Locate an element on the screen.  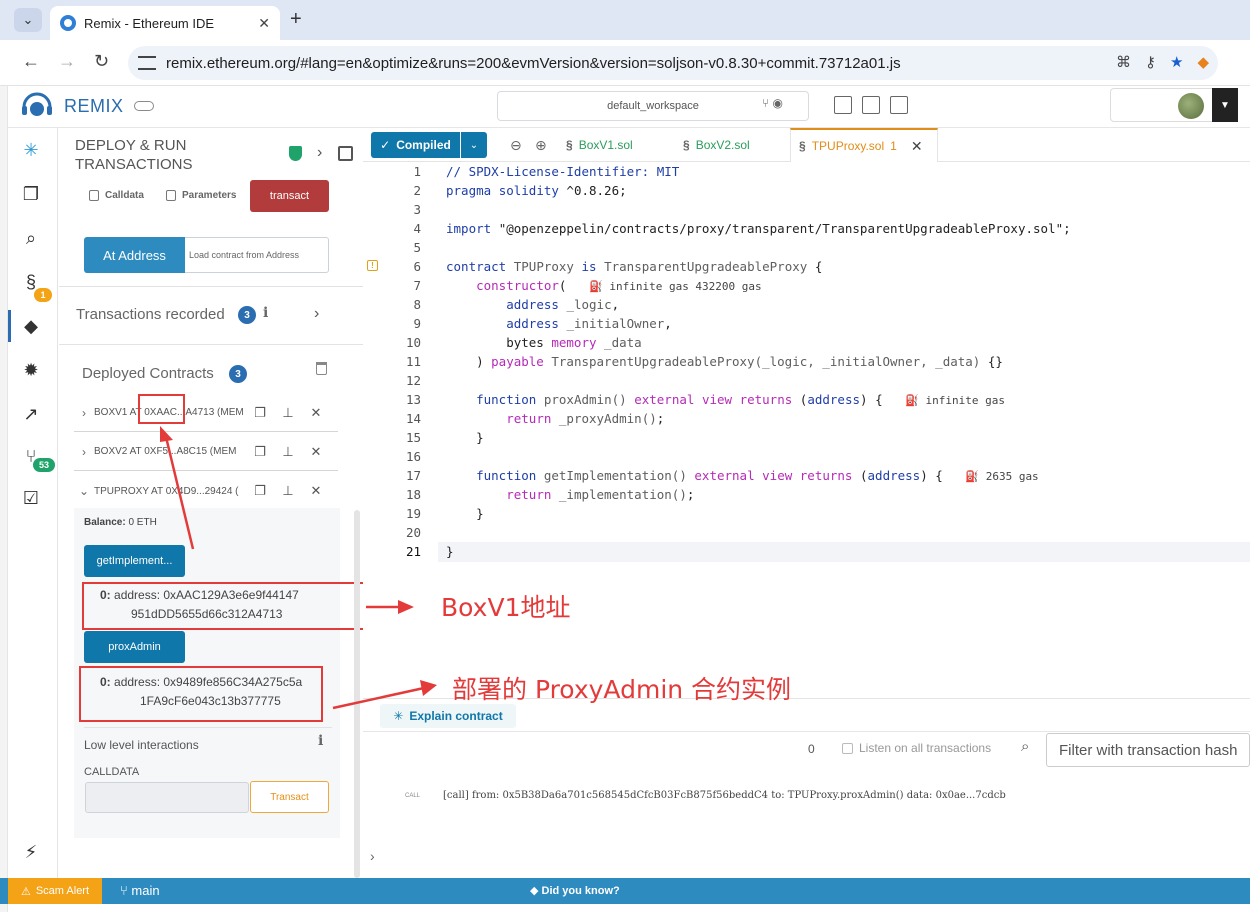
annotation-arrows is located at coordinates (298, 568).